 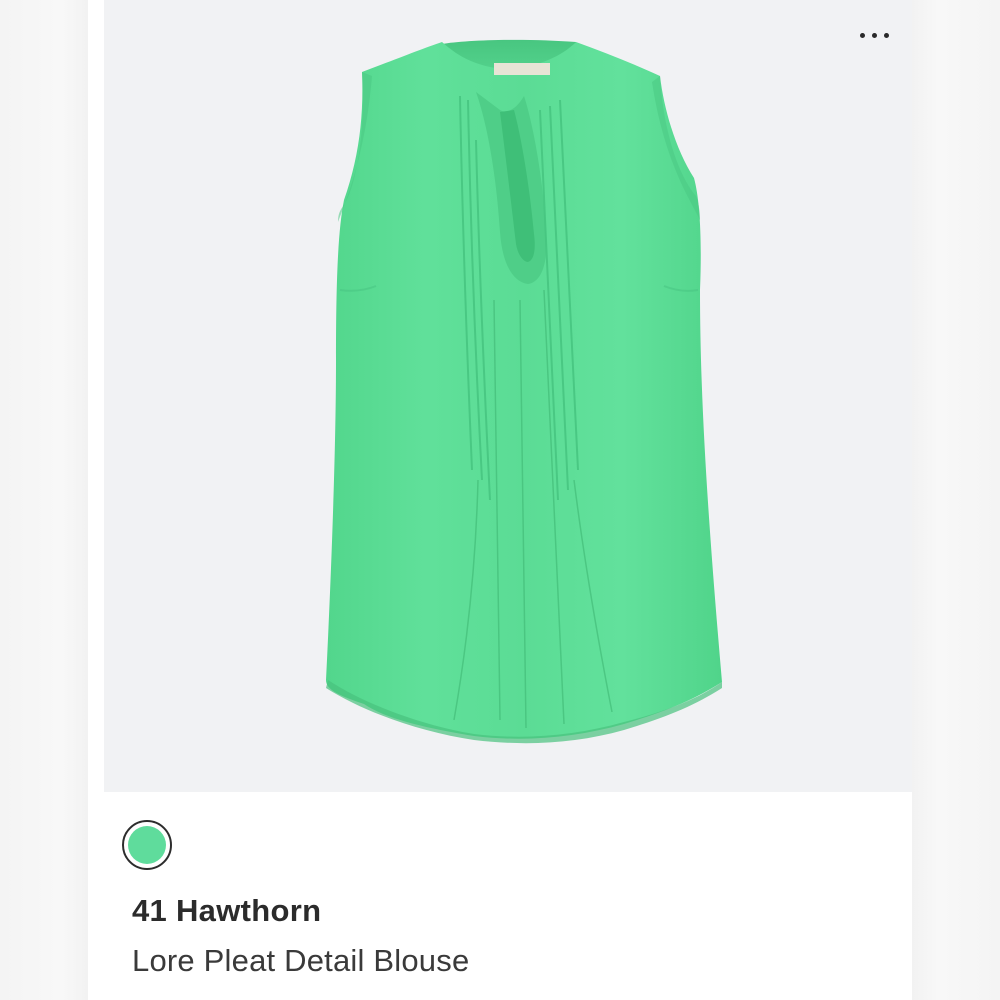 What do you see at coordinates (44, 500) in the screenshot?
I see `left-margin` at bounding box center [44, 500].